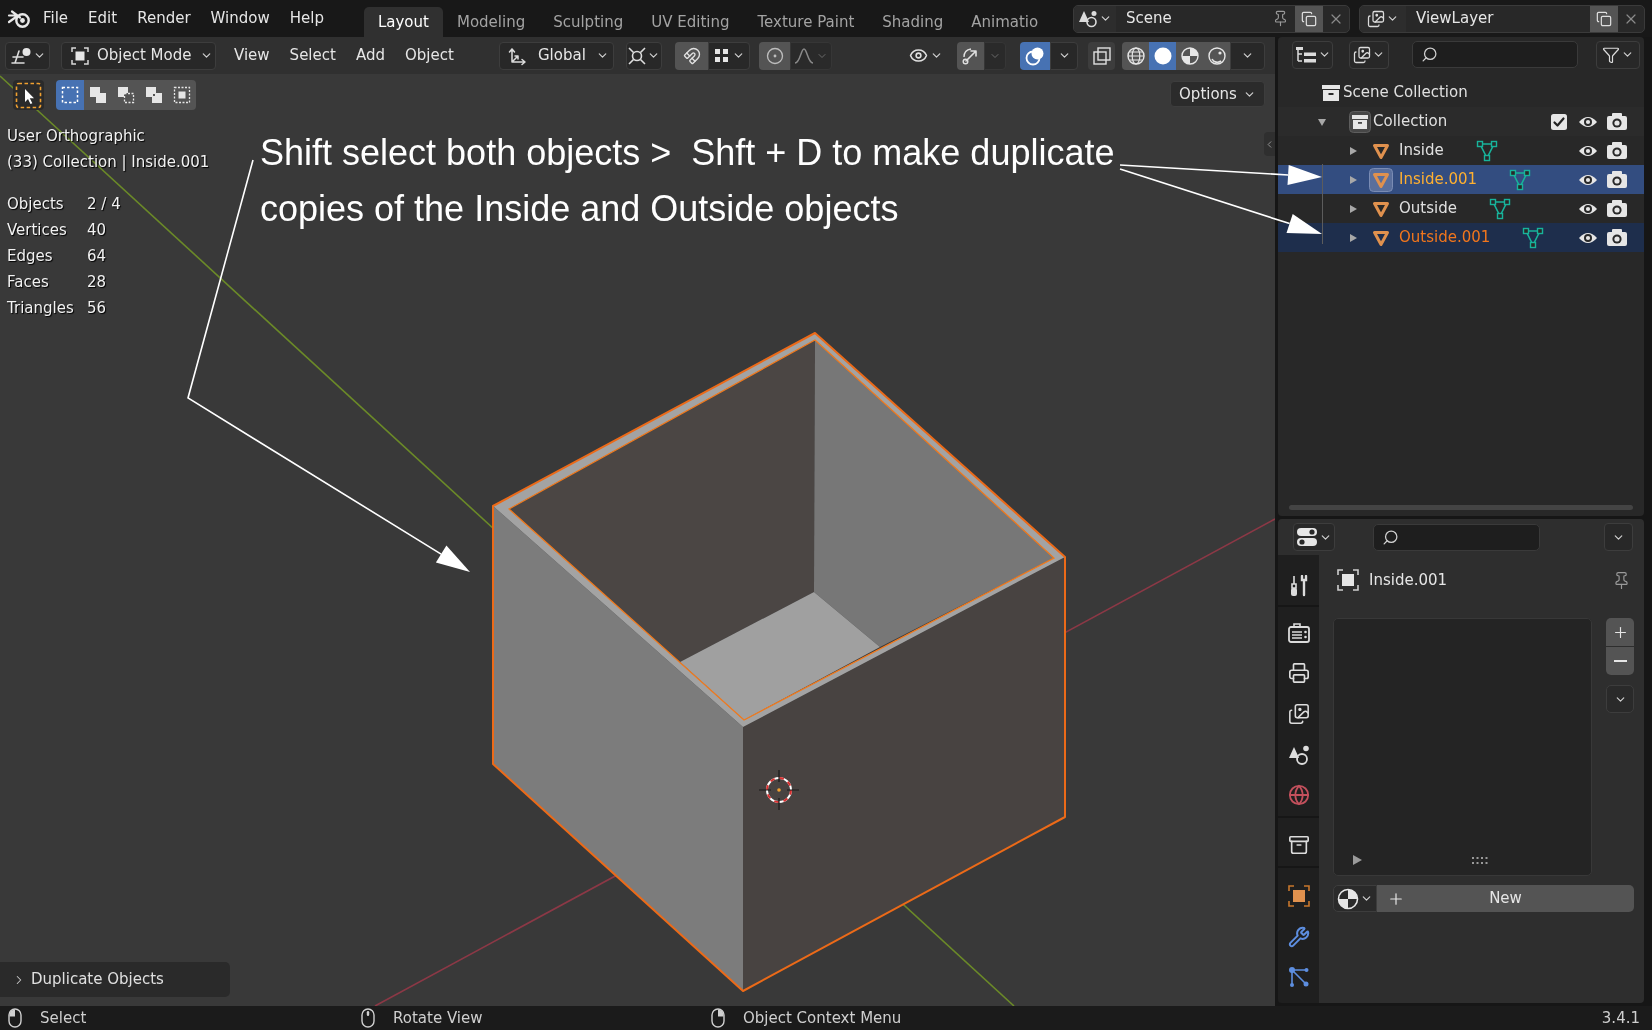 This screenshot has width=1652, height=1030. What do you see at coordinates (1355, 898) in the screenshot?
I see `material-browse-button` at bounding box center [1355, 898].